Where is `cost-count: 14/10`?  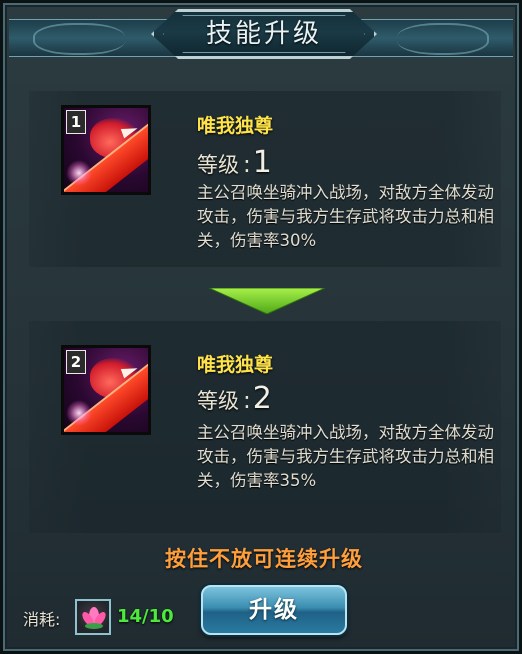 cost-count: 14/10 is located at coordinates (145, 616).